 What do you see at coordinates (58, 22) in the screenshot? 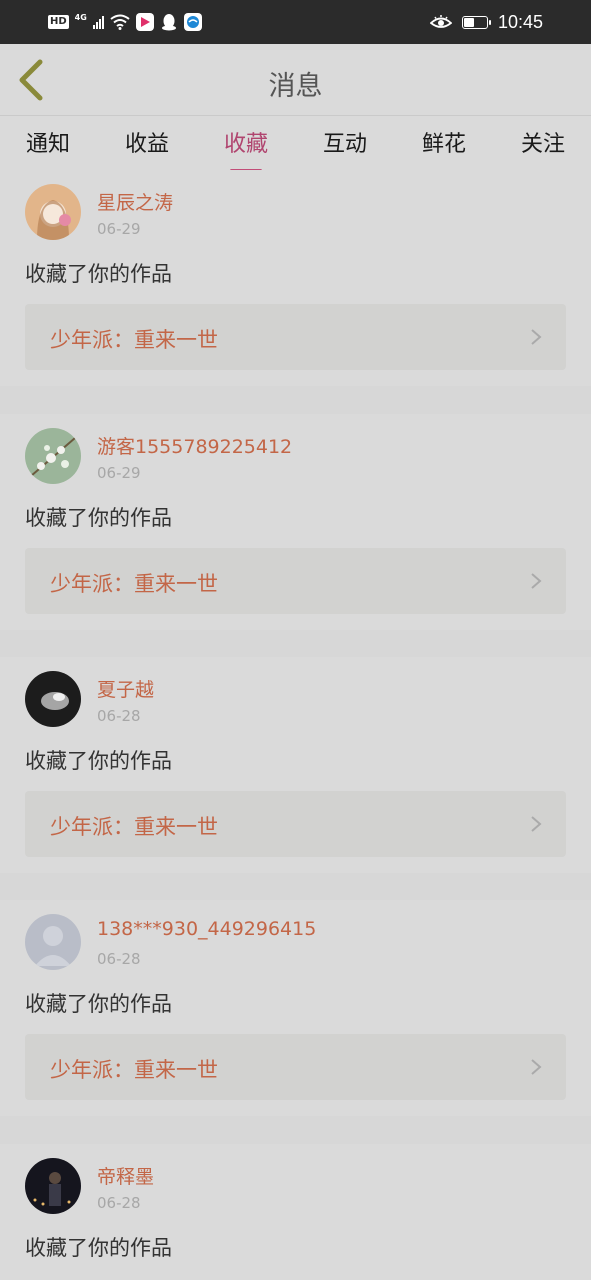
I see `hd-badge: HD` at bounding box center [58, 22].